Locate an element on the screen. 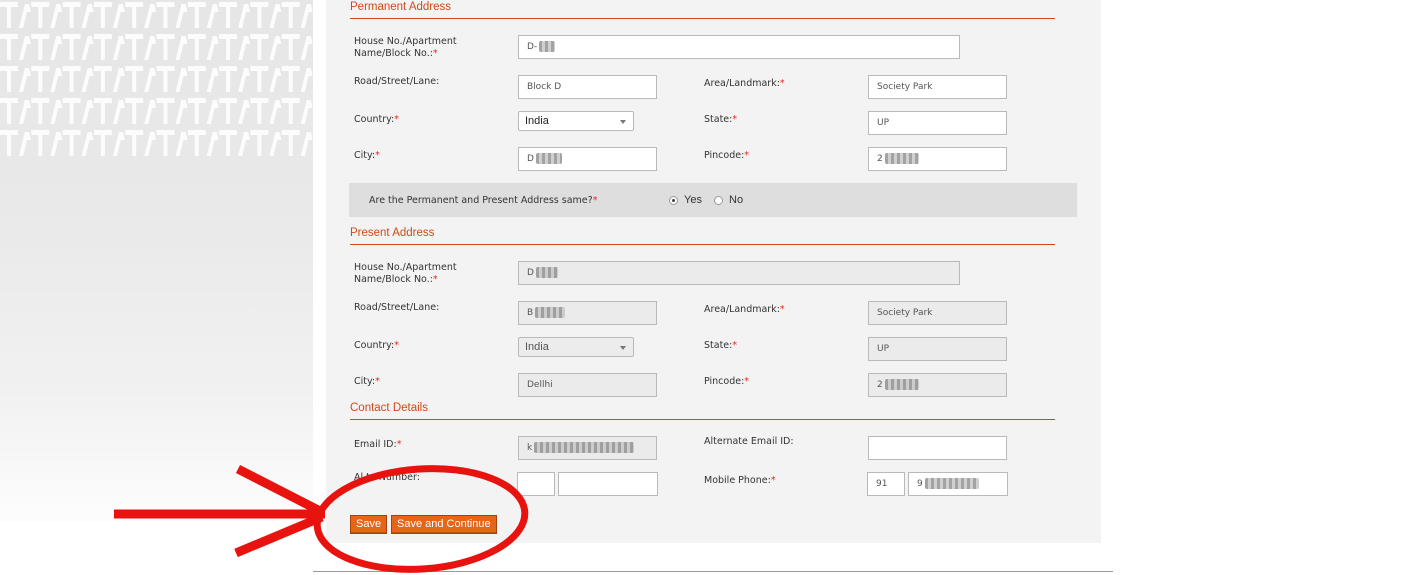 The width and height of the screenshot is (1426, 575). pincode-input-present: 2 is located at coordinates (937, 385).